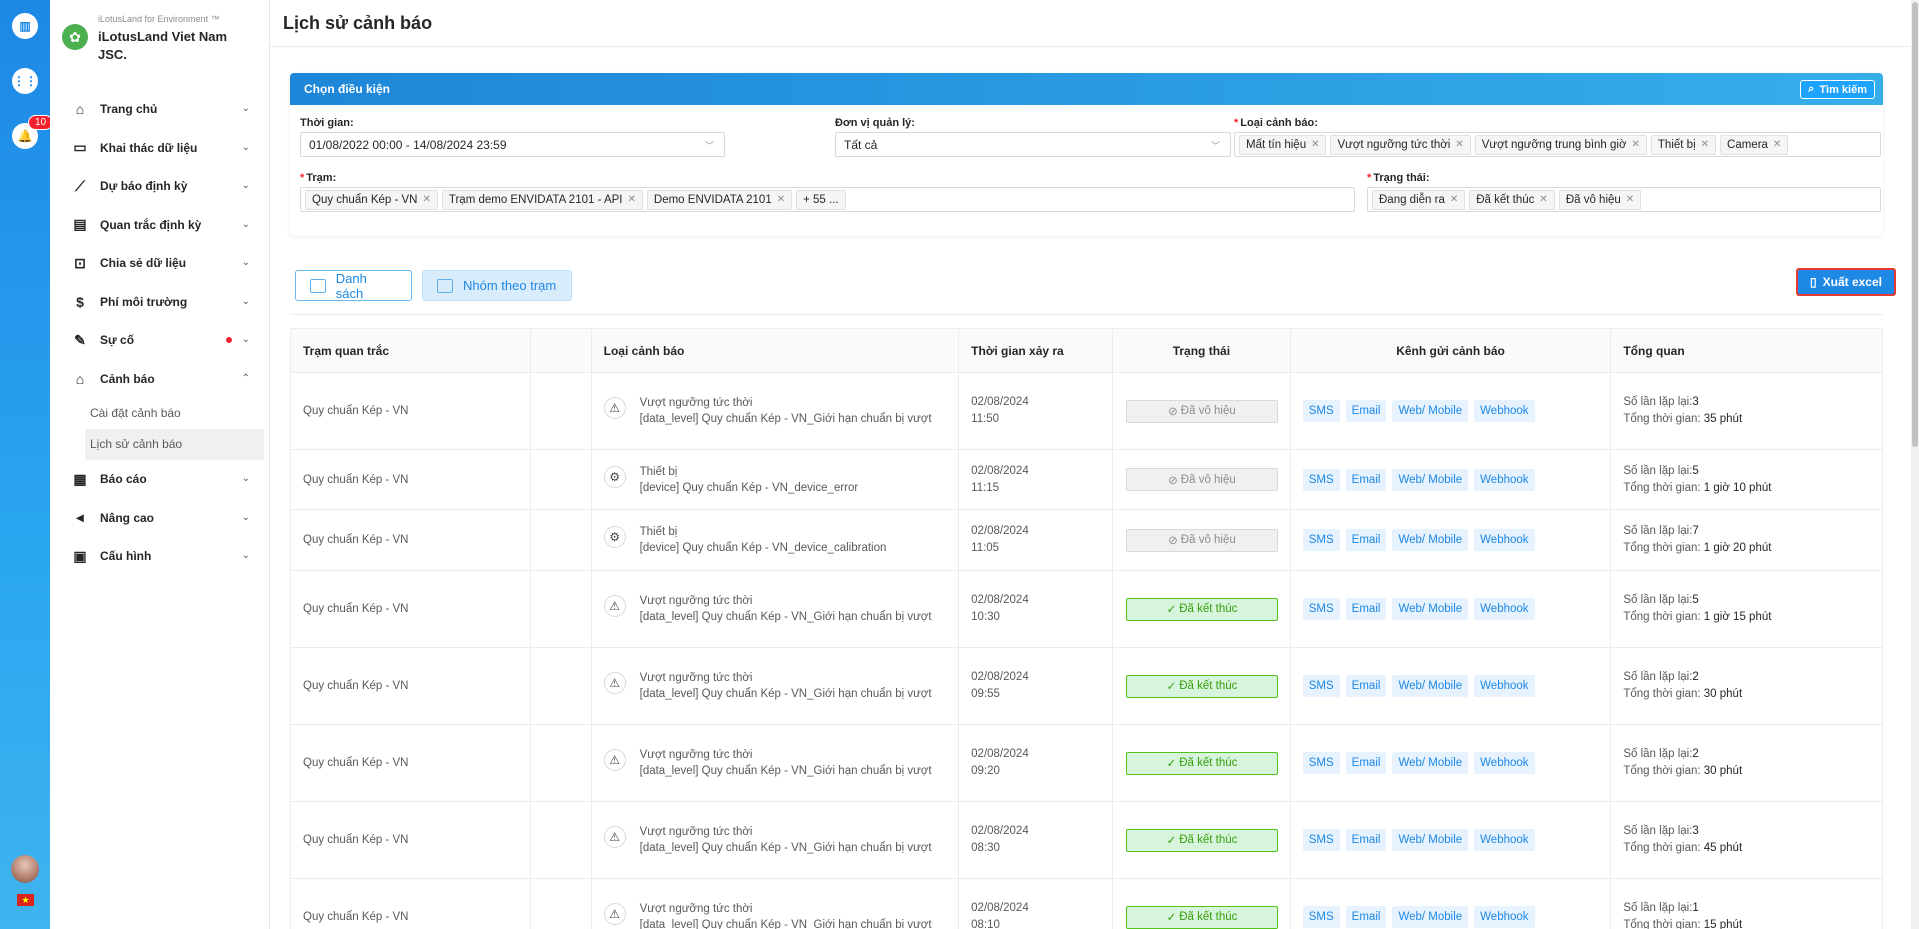 The height and width of the screenshot is (929, 1919). Describe the element at coordinates (1366, 411) in the screenshot. I see `channel-badge: Email` at that location.